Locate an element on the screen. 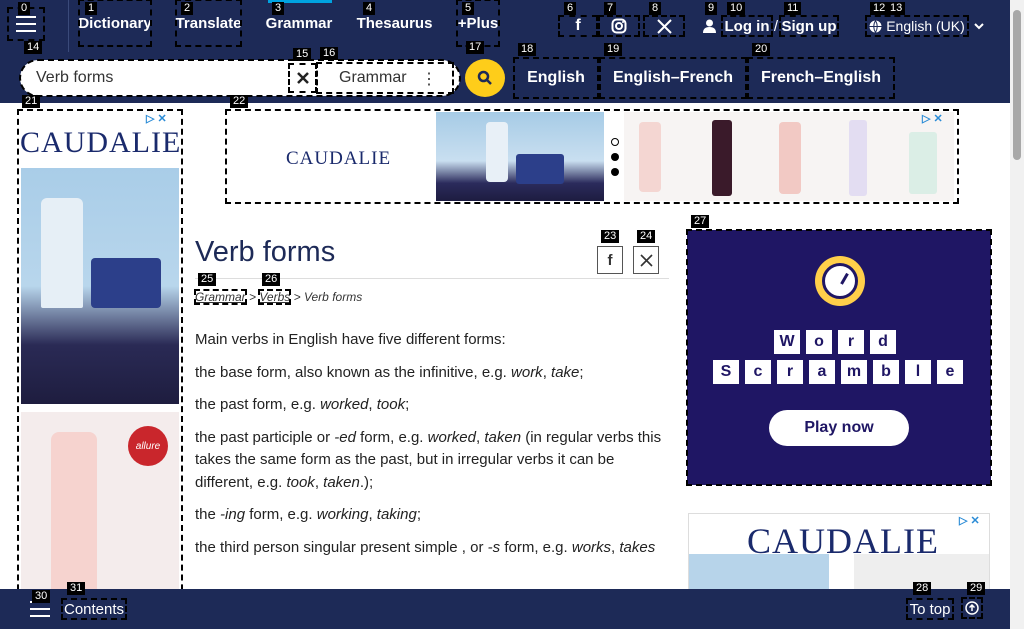  letter-tile: a is located at coordinates (822, 372).